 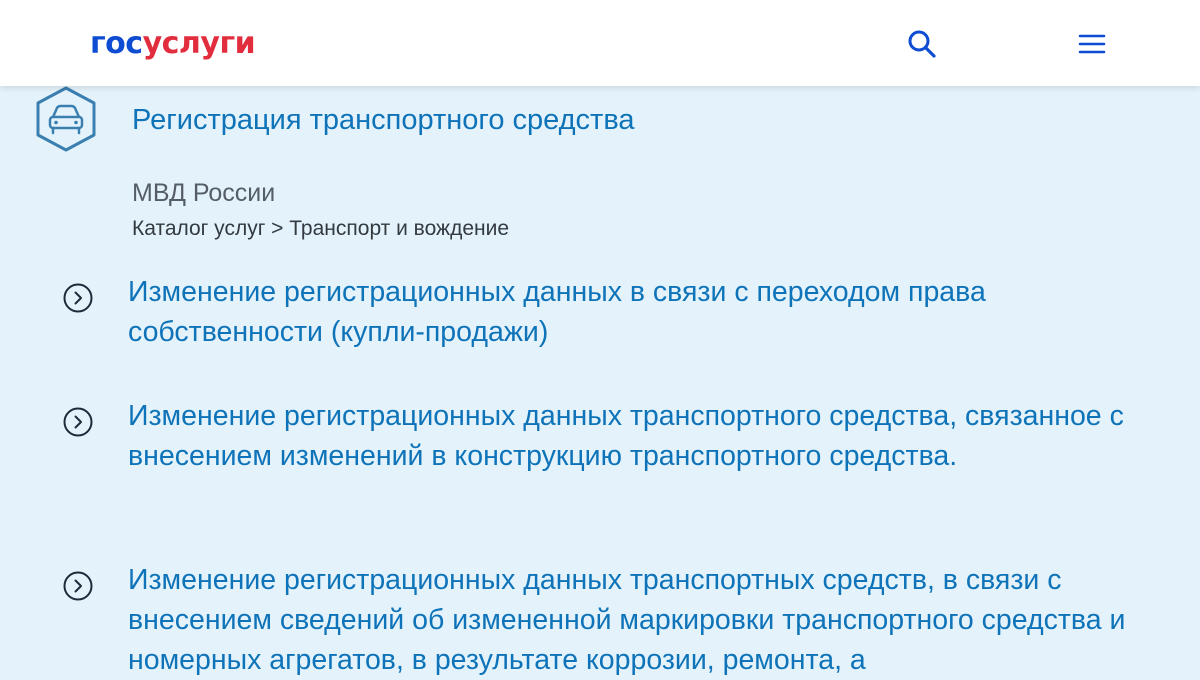 What do you see at coordinates (204, 193) in the screenshot?
I see `agency-name: МВД России` at bounding box center [204, 193].